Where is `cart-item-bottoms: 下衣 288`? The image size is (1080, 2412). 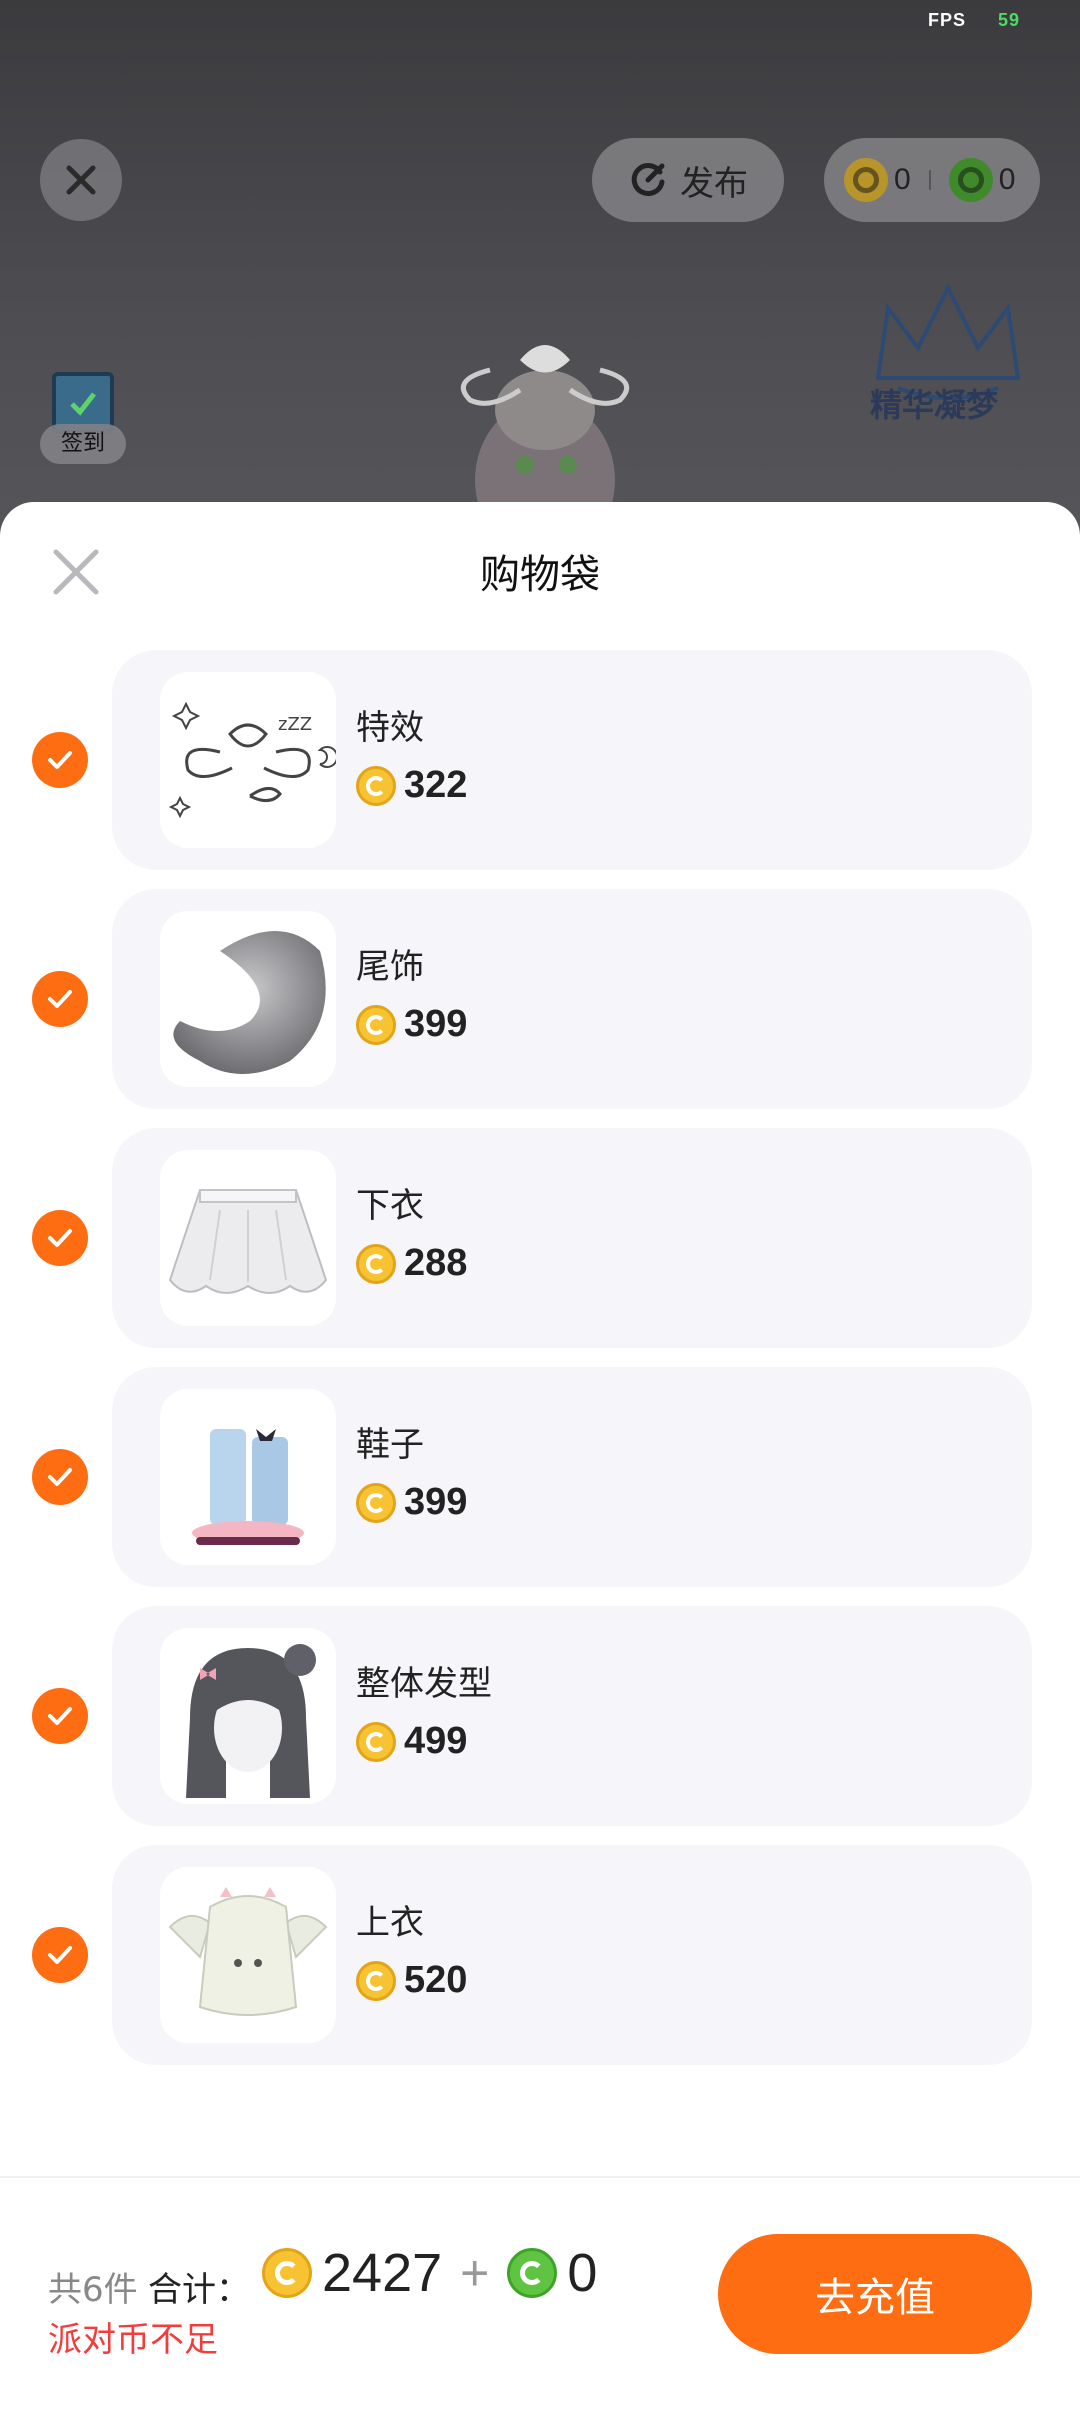
cart-item-bottoms: 下衣 288 is located at coordinates (540, 1238).